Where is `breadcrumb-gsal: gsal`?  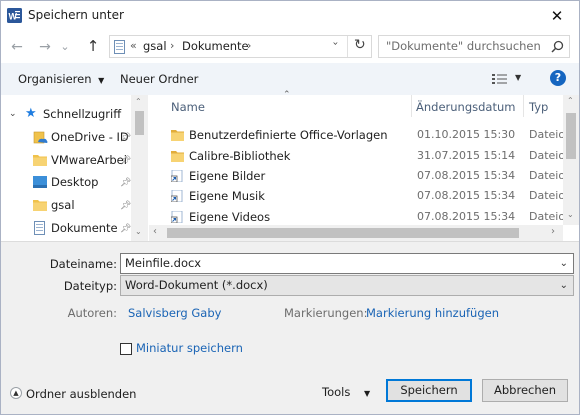 breadcrumb-gsal: gsal is located at coordinates (155, 46).